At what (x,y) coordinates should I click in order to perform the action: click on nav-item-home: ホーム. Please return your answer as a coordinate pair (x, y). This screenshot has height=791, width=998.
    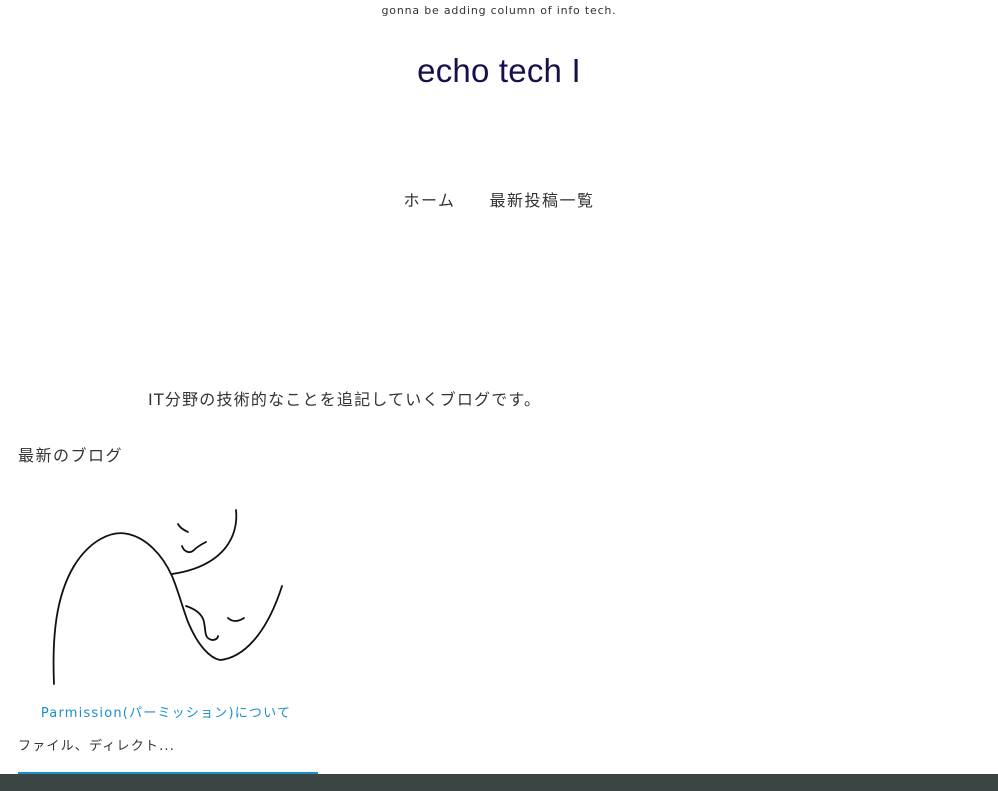
    Looking at the image, I should click on (429, 199).